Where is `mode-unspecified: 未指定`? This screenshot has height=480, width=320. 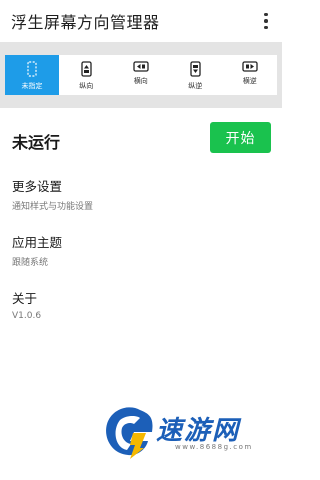
mode-unspecified: 未指定 is located at coordinates (32, 75).